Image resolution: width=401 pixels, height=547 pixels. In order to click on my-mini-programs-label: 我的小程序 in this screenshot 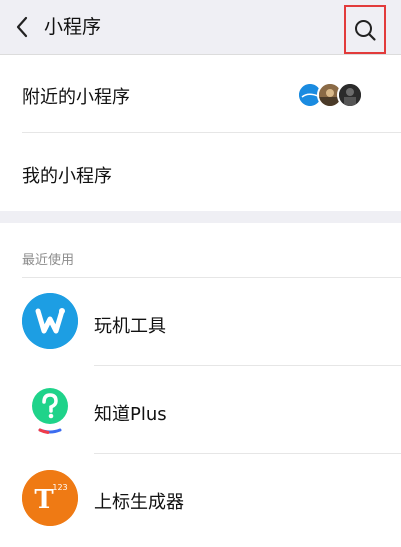, I will do `click(67, 176)`.